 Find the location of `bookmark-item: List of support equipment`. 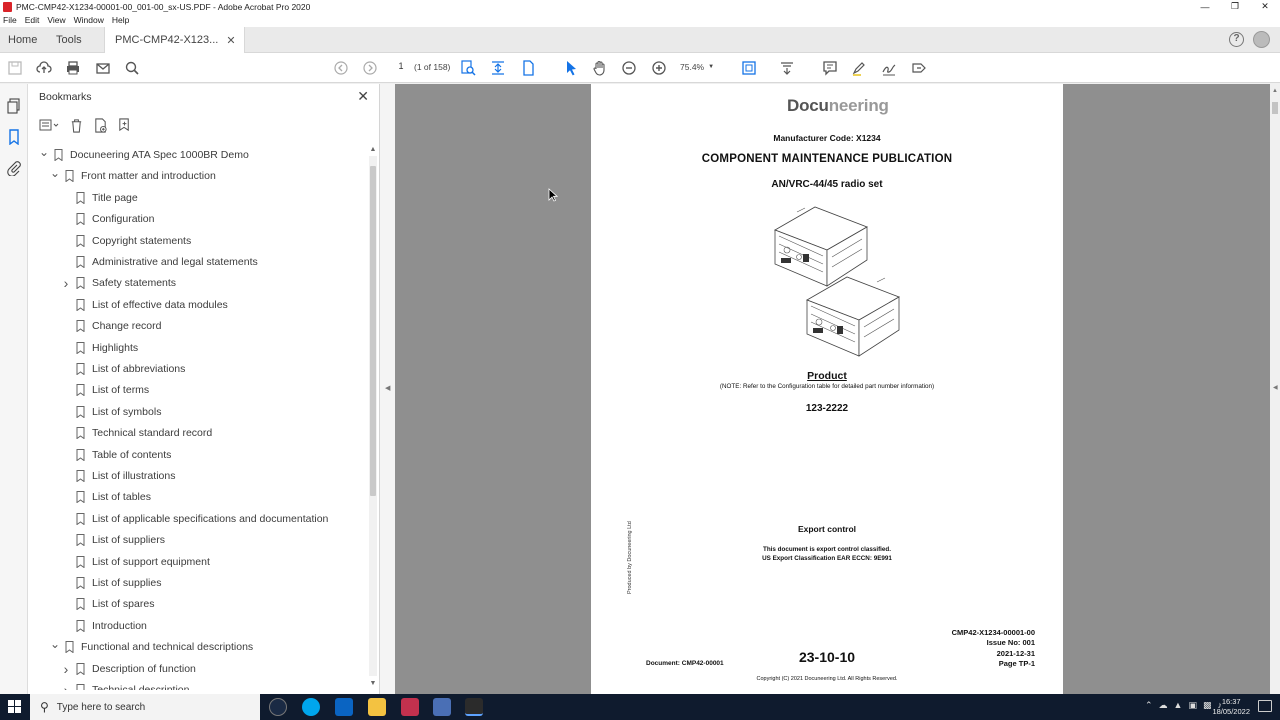

bookmark-item: List of support equipment is located at coordinates (135, 562).